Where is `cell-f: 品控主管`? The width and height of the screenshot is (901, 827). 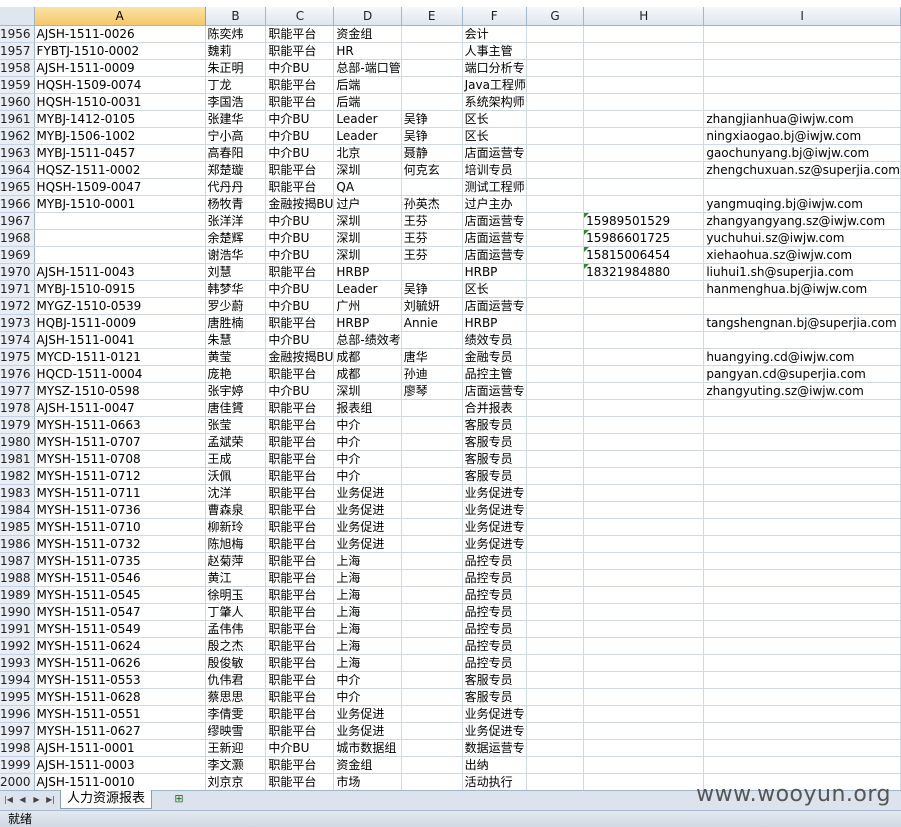
cell-f: 品控主管 is located at coordinates (494, 374).